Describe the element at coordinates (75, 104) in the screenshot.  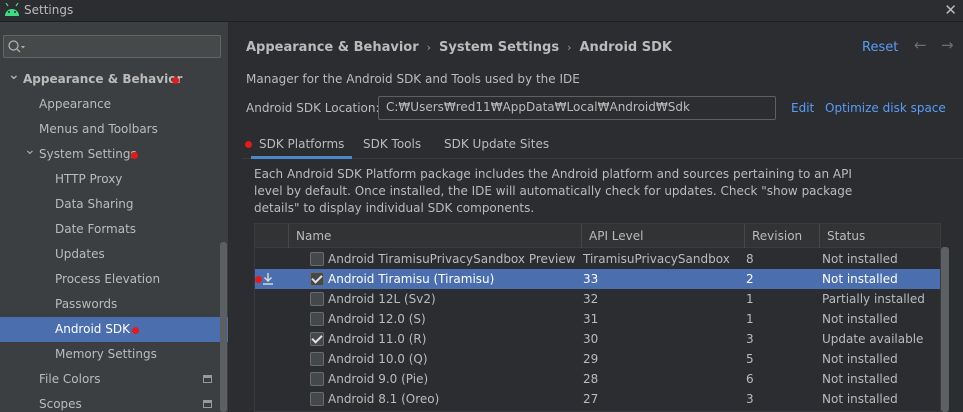
I see `sidebar-item-label: Appearance` at that location.